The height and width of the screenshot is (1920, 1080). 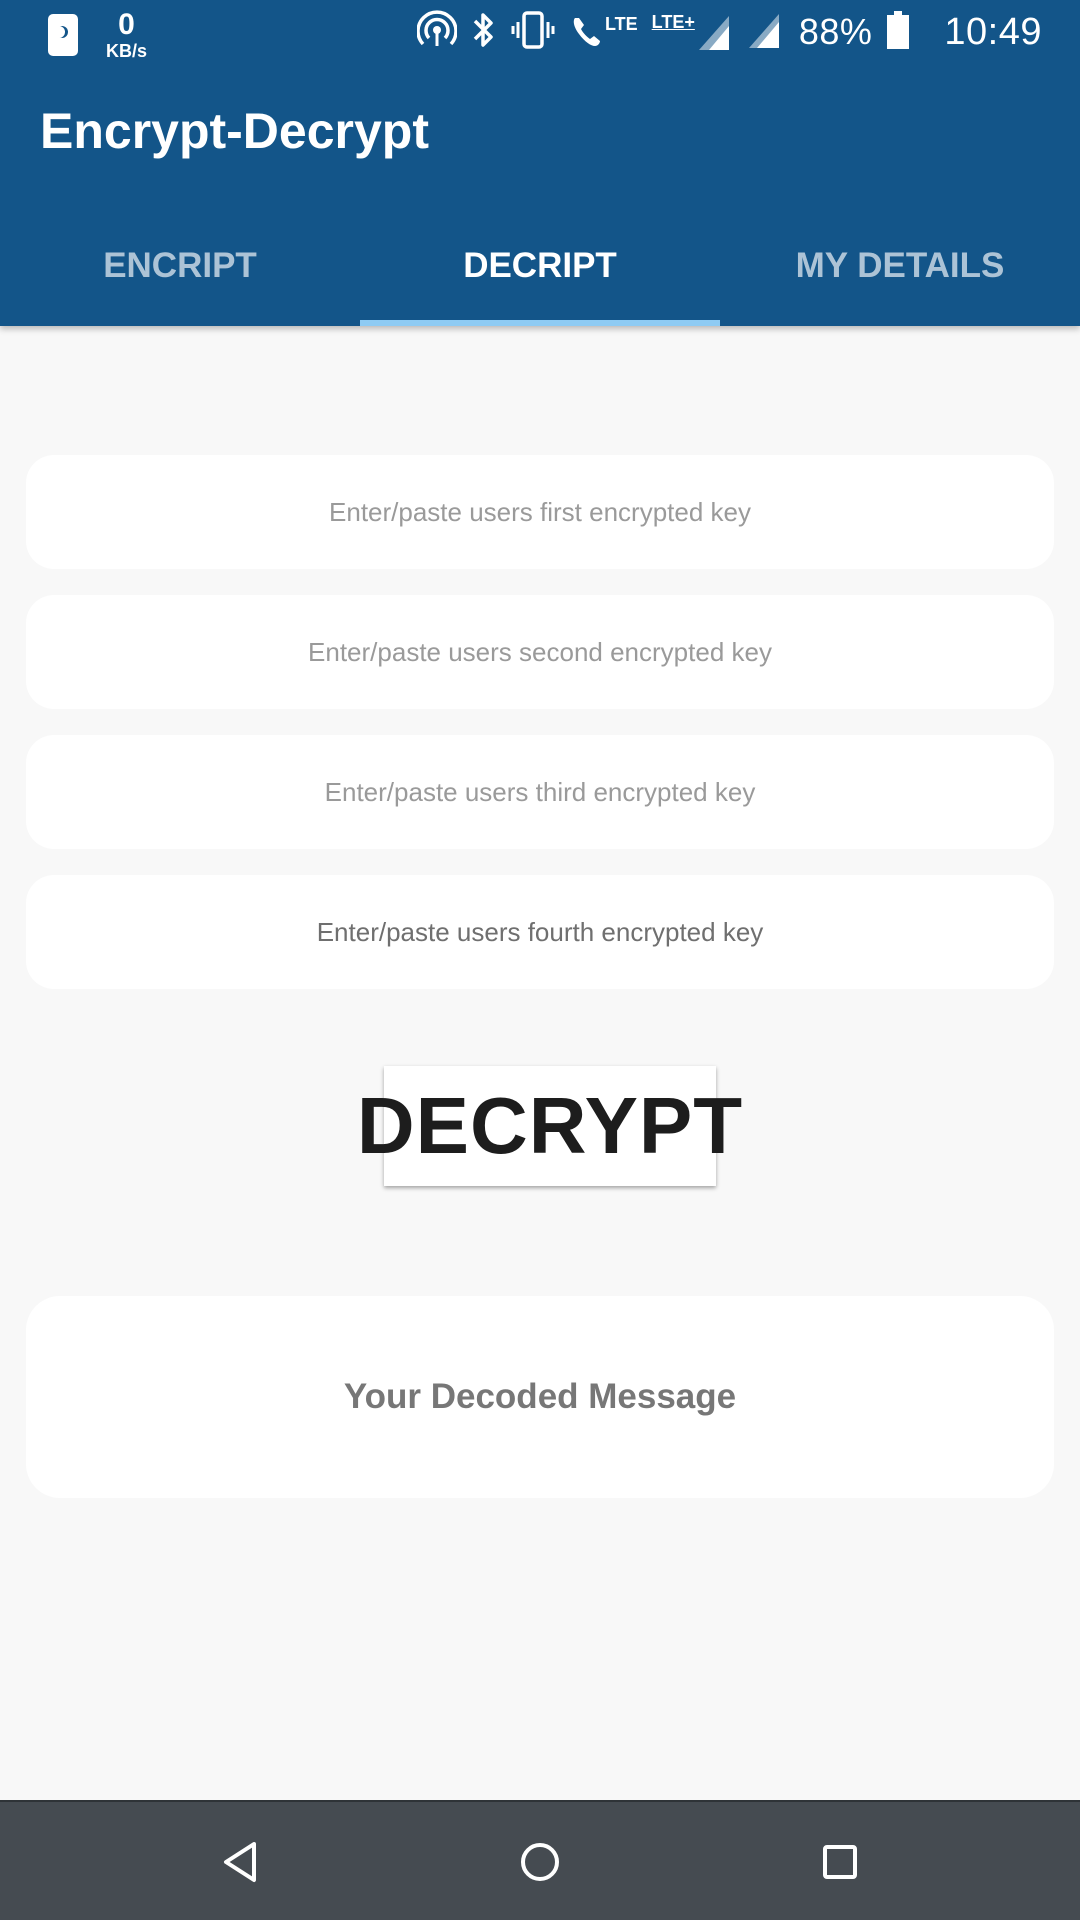 What do you see at coordinates (126, 24) in the screenshot?
I see `network-speed-value: 0` at bounding box center [126, 24].